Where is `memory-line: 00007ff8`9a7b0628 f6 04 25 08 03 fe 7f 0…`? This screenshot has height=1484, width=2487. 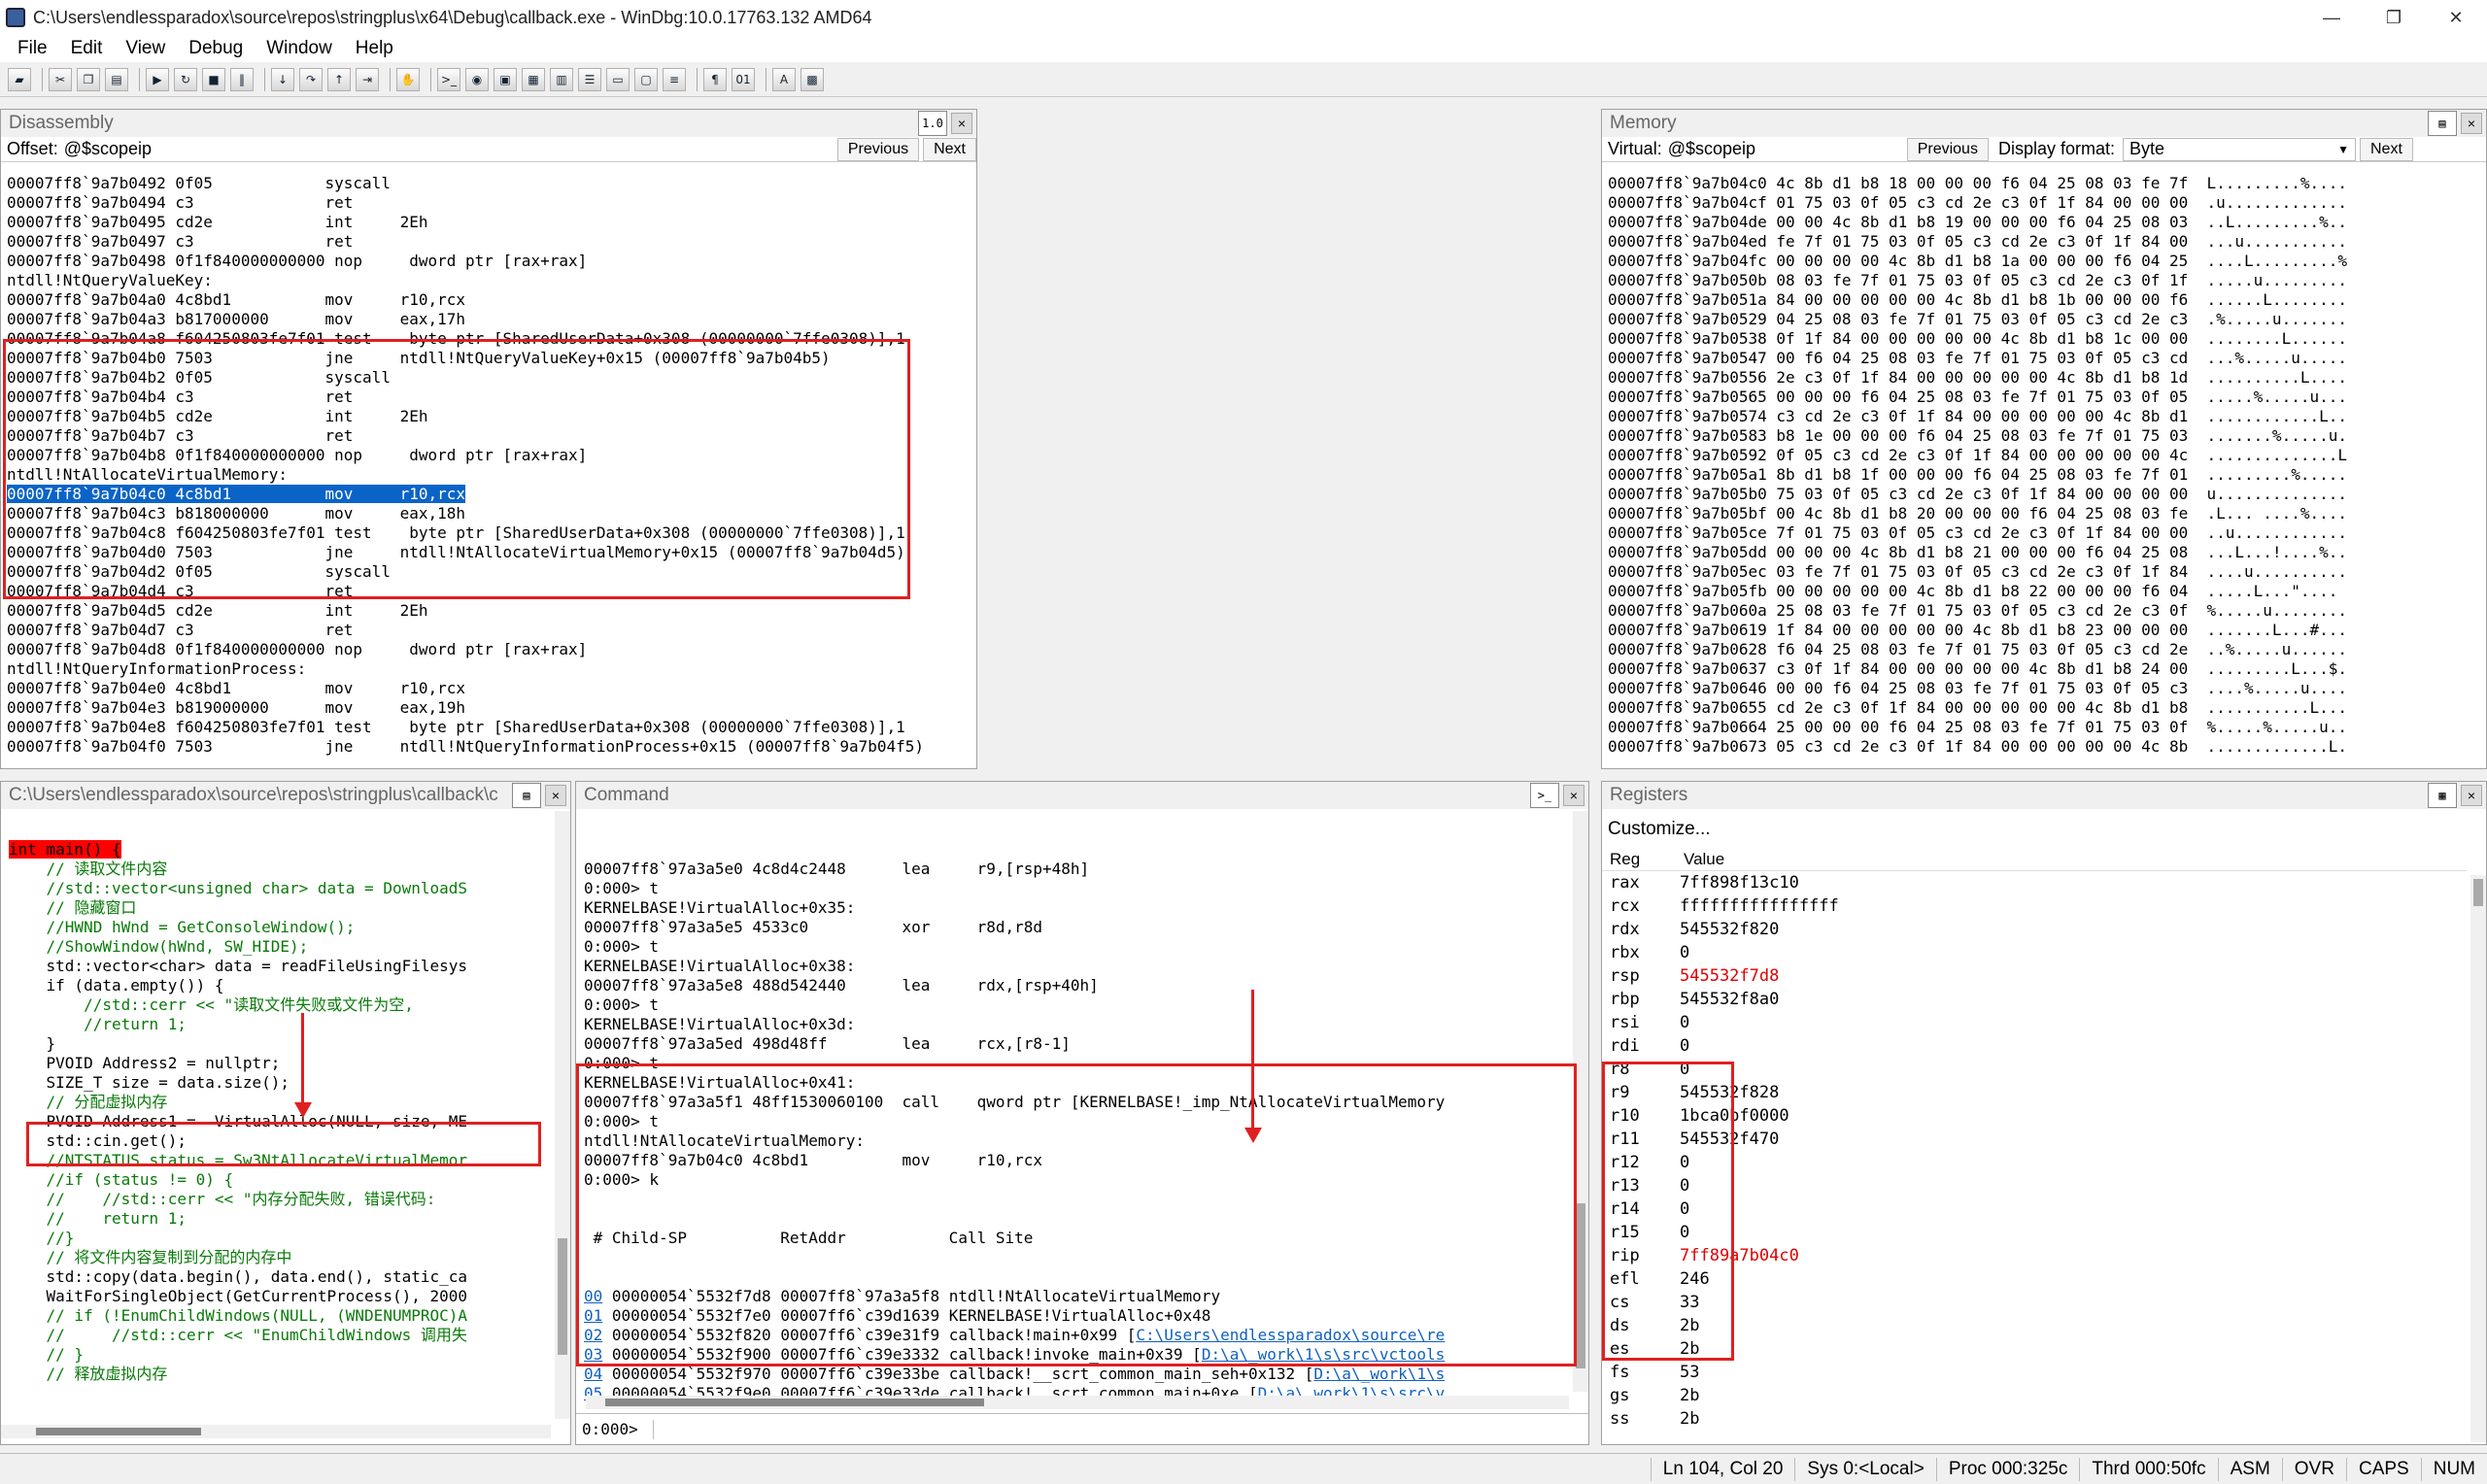 memory-line: 00007ff8`9a7b0628 f6 04 25 08 03 fe 7f 0… is located at coordinates (2047, 649).